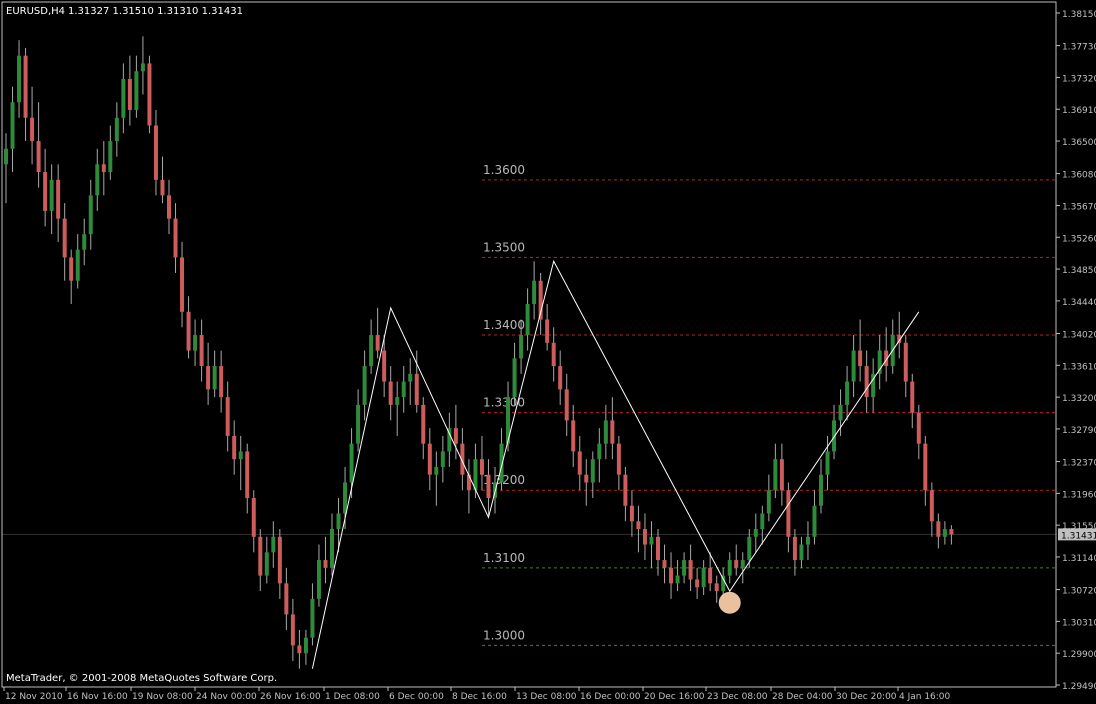 The width and height of the screenshot is (1096, 704). Describe the element at coordinates (1078, 536) in the screenshot. I see `current-price-label: 1.31431` at that location.